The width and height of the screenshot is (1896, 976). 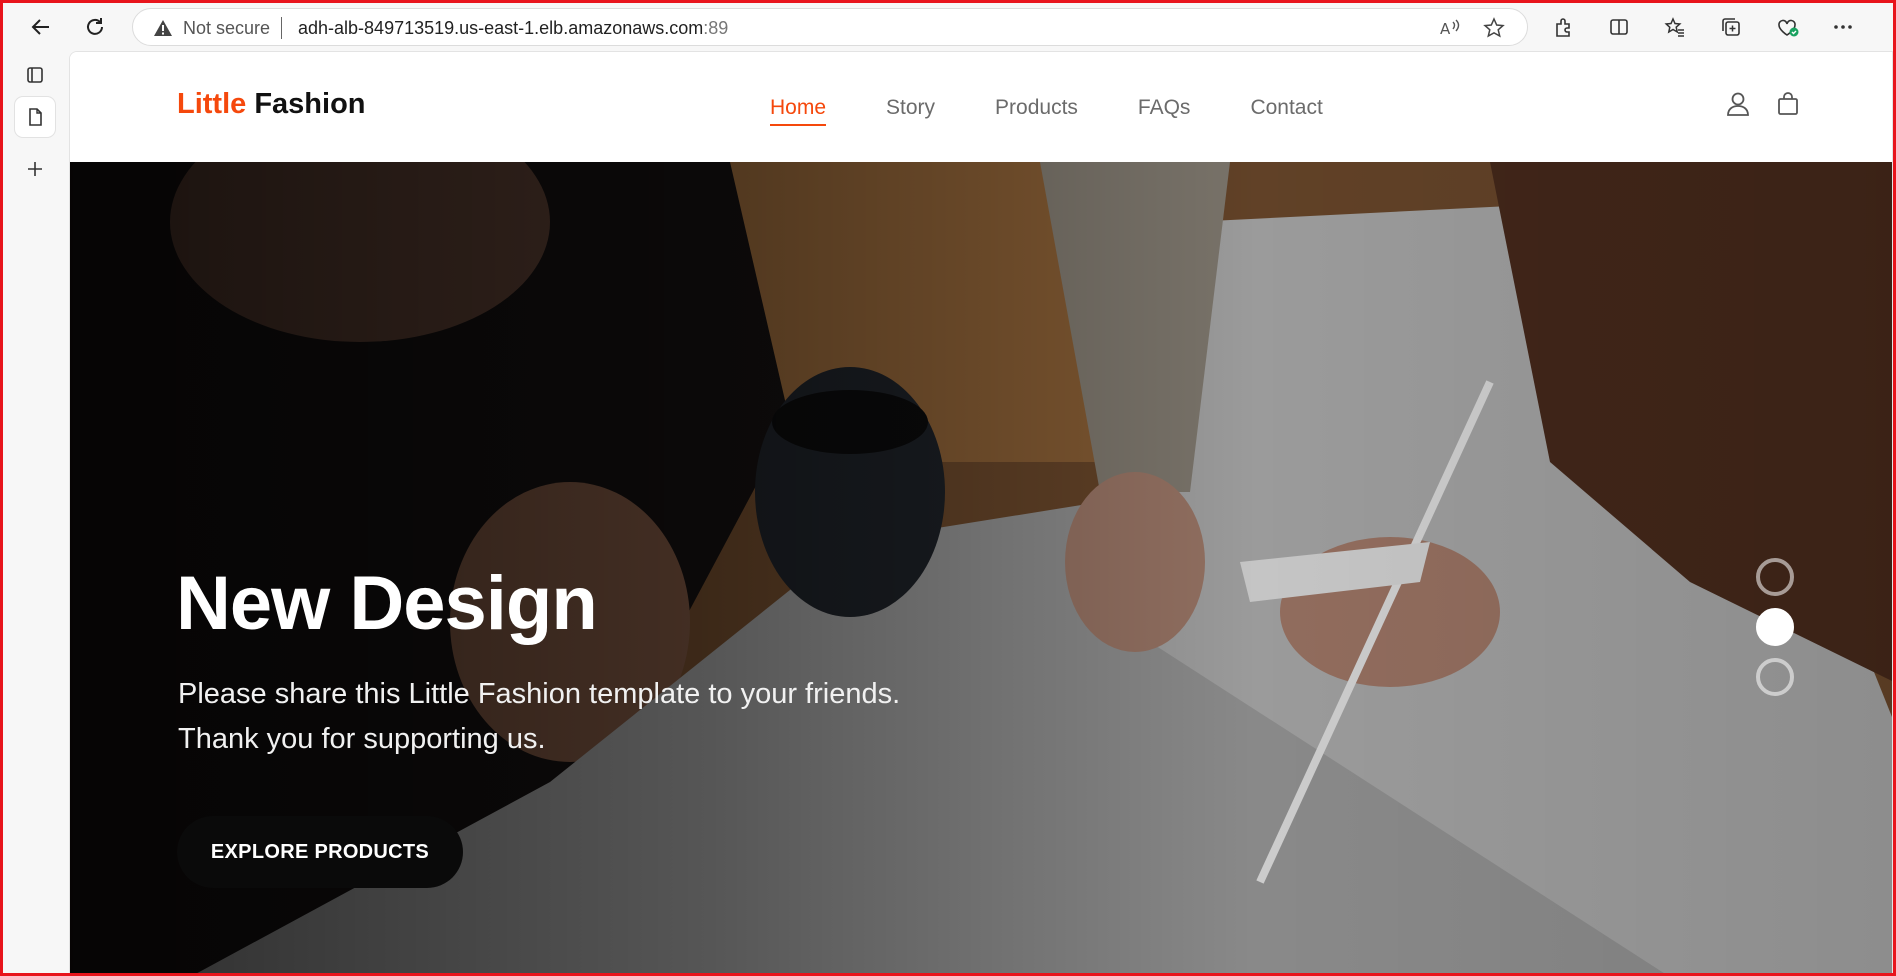 What do you see at coordinates (910, 111) in the screenshot?
I see `nav-story: Story` at bounding box center [910, 111].